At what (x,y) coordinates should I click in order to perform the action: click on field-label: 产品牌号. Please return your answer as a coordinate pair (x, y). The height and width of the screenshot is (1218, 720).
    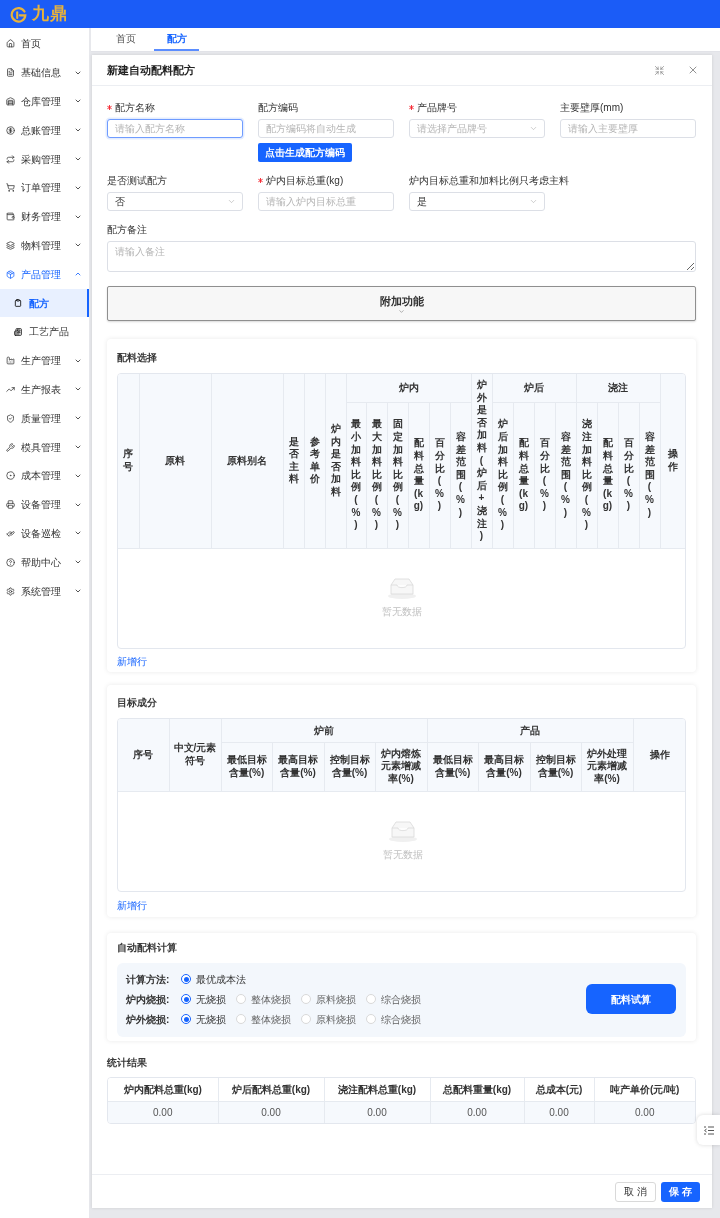
    Looking at the image, I should click on (437, 107).